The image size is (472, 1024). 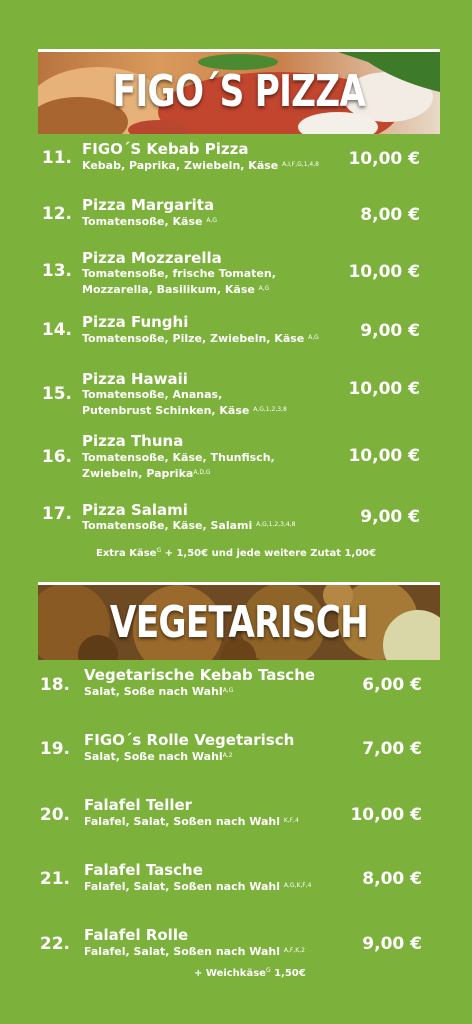 I want to click on item-number: 17., so click(x=56, y=514).